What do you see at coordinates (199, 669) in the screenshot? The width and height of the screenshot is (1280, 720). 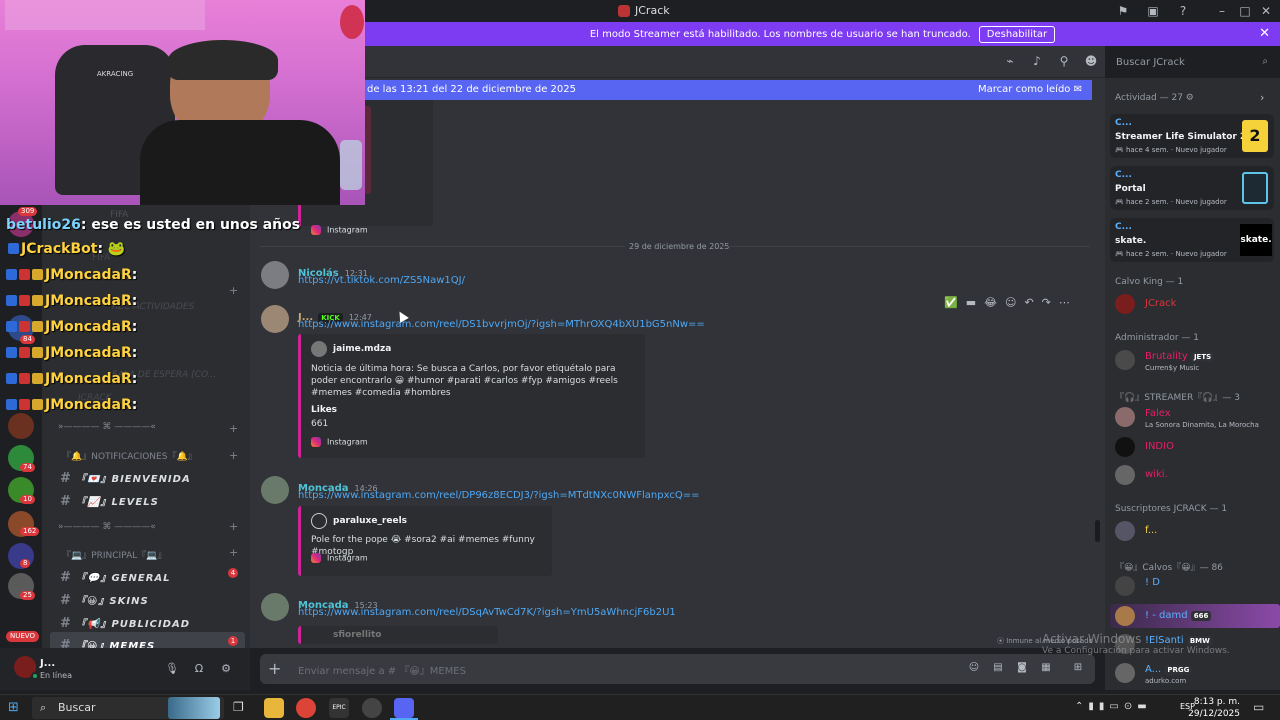 I see `headphones-icon: Ω` at bounding box center [199, 669].